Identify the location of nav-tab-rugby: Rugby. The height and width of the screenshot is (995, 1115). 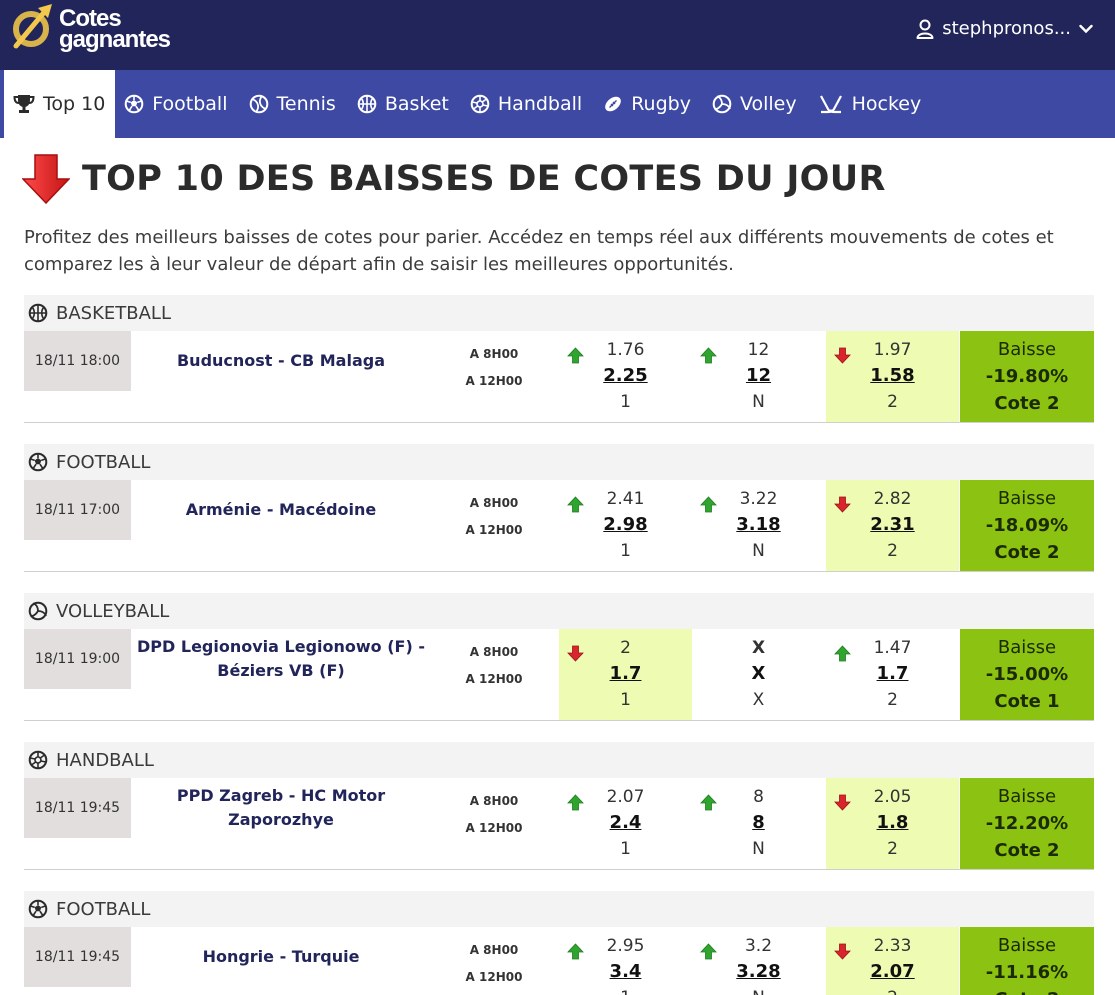
(648, 104).